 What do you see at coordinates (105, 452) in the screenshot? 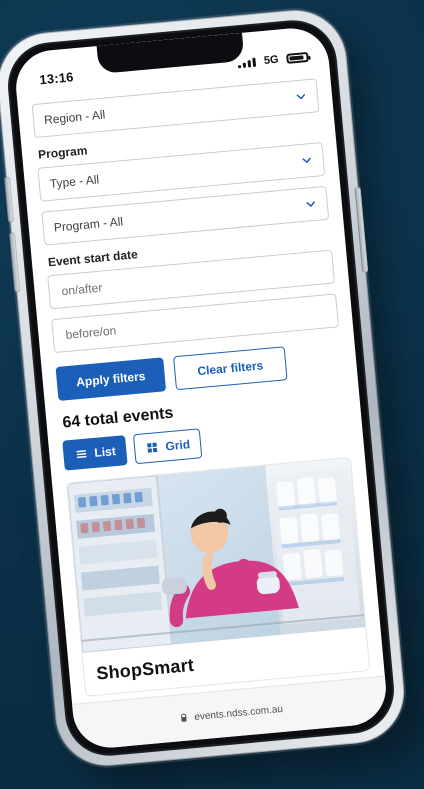
I see `list-view-label: List` at bounding box center [105, 452].